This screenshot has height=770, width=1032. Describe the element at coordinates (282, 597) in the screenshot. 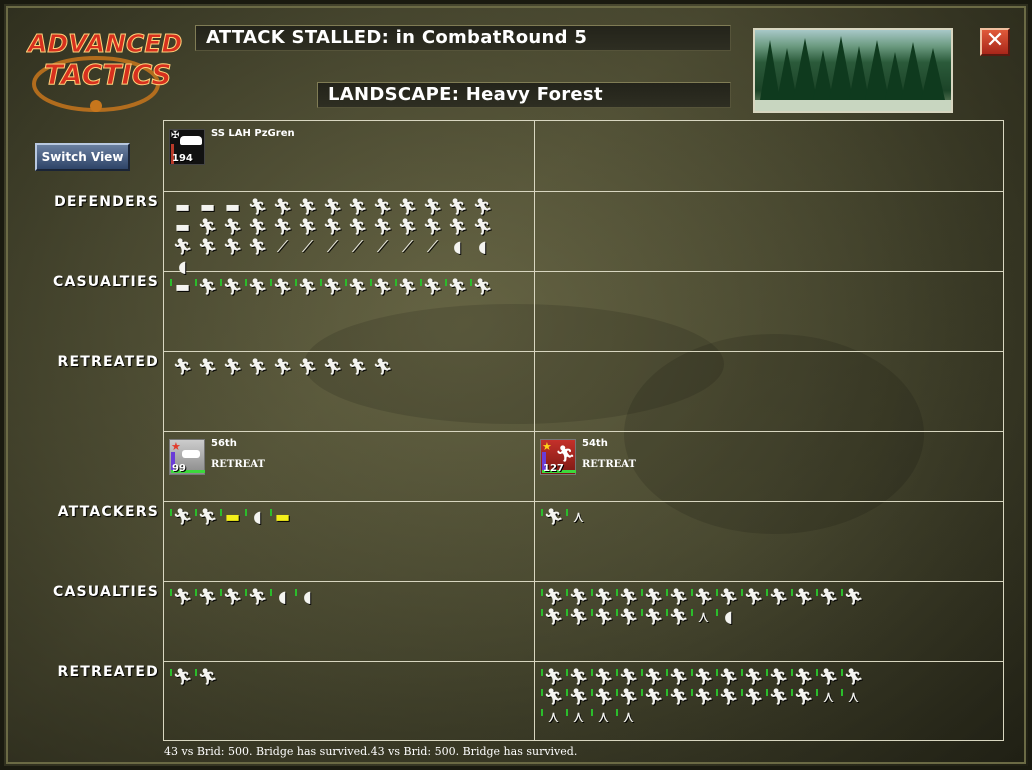

I see `car-icon: ◖` at that location.